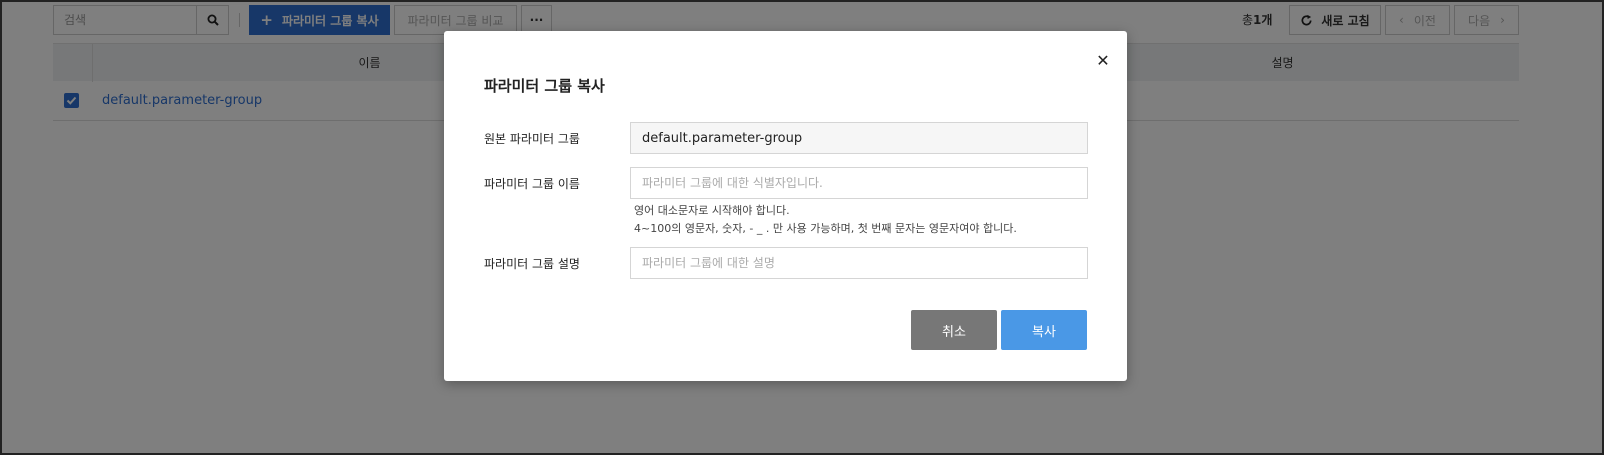 The image size is (1604, 455). I want to click on cancel-button: 취소, so click(954, 330).